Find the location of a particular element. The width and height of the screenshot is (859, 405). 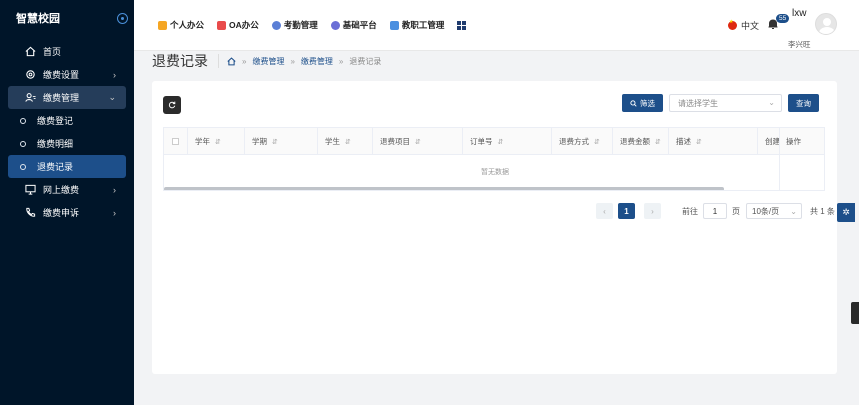

select-all-checkbox is located at coordinates (175, 141).